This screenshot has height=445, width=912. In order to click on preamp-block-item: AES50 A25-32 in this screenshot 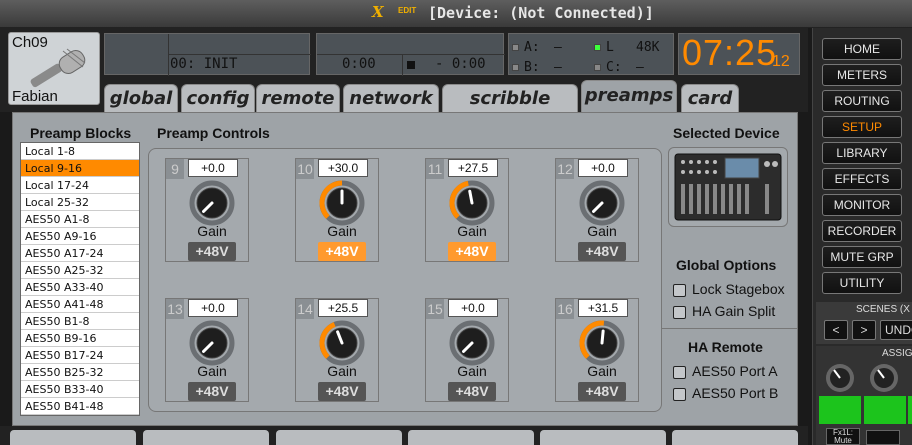, I will do `click(80, 270)`.